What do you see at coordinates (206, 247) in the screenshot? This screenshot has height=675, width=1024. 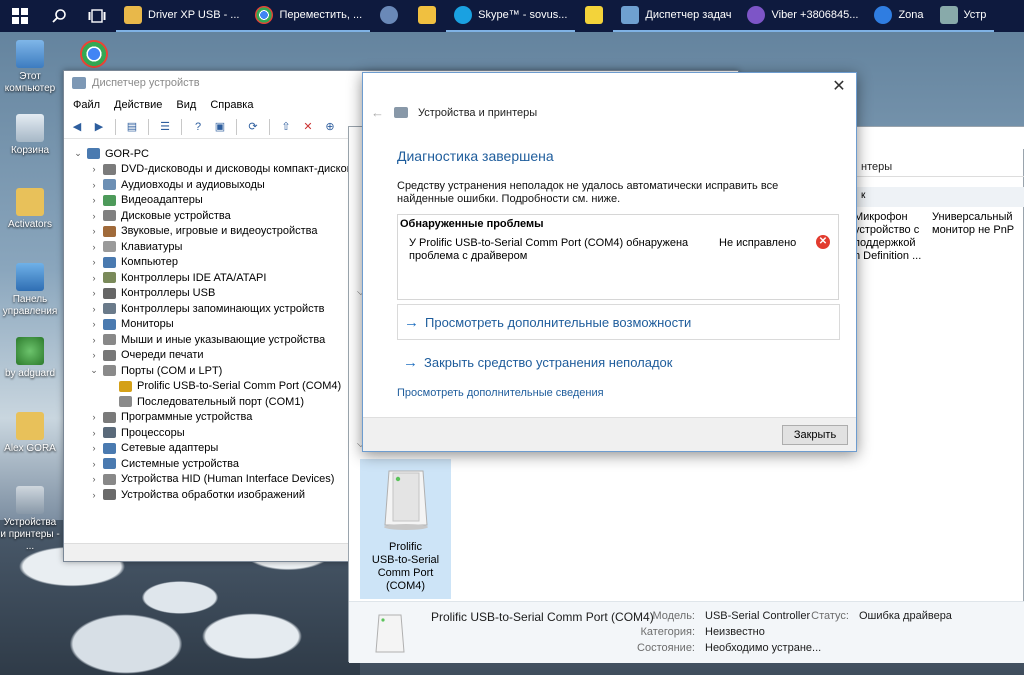 I see `tree-node: › Клавиатуры` at bounding box center [206, 247].